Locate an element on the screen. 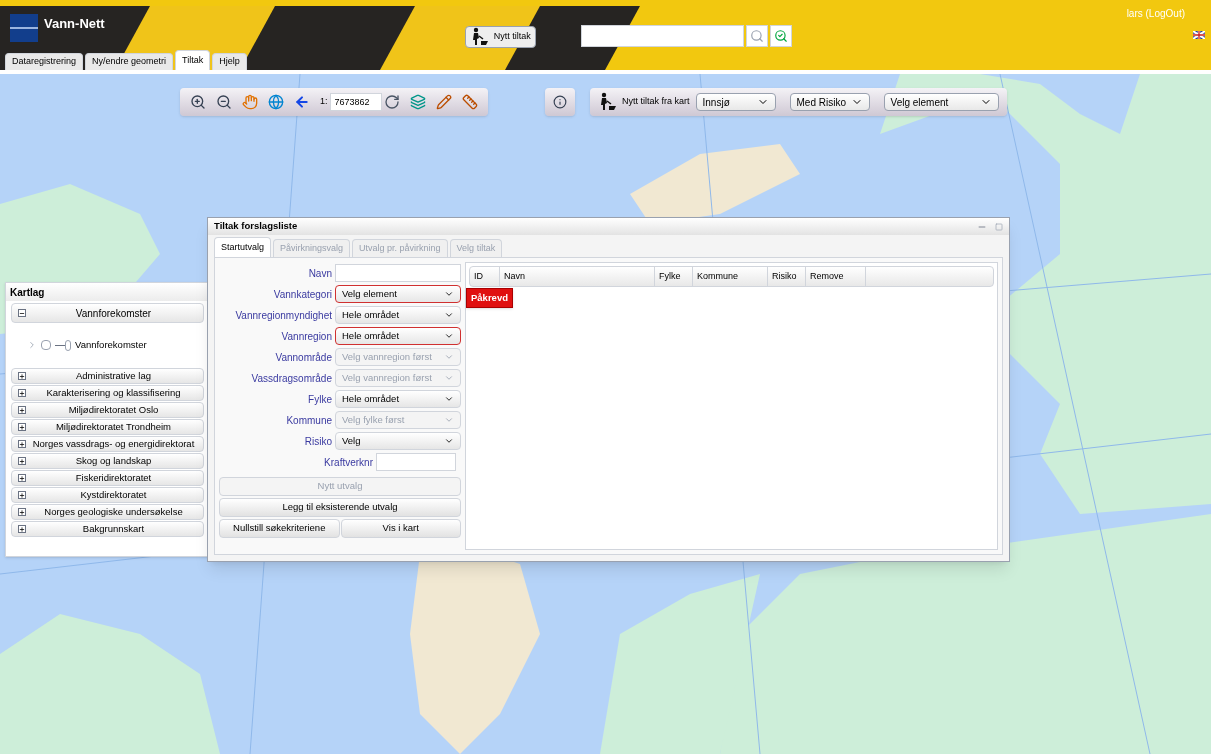 The width and height of the screenshot is (1211, 754). field-label: Fylke is located at coordinates (319, 399).